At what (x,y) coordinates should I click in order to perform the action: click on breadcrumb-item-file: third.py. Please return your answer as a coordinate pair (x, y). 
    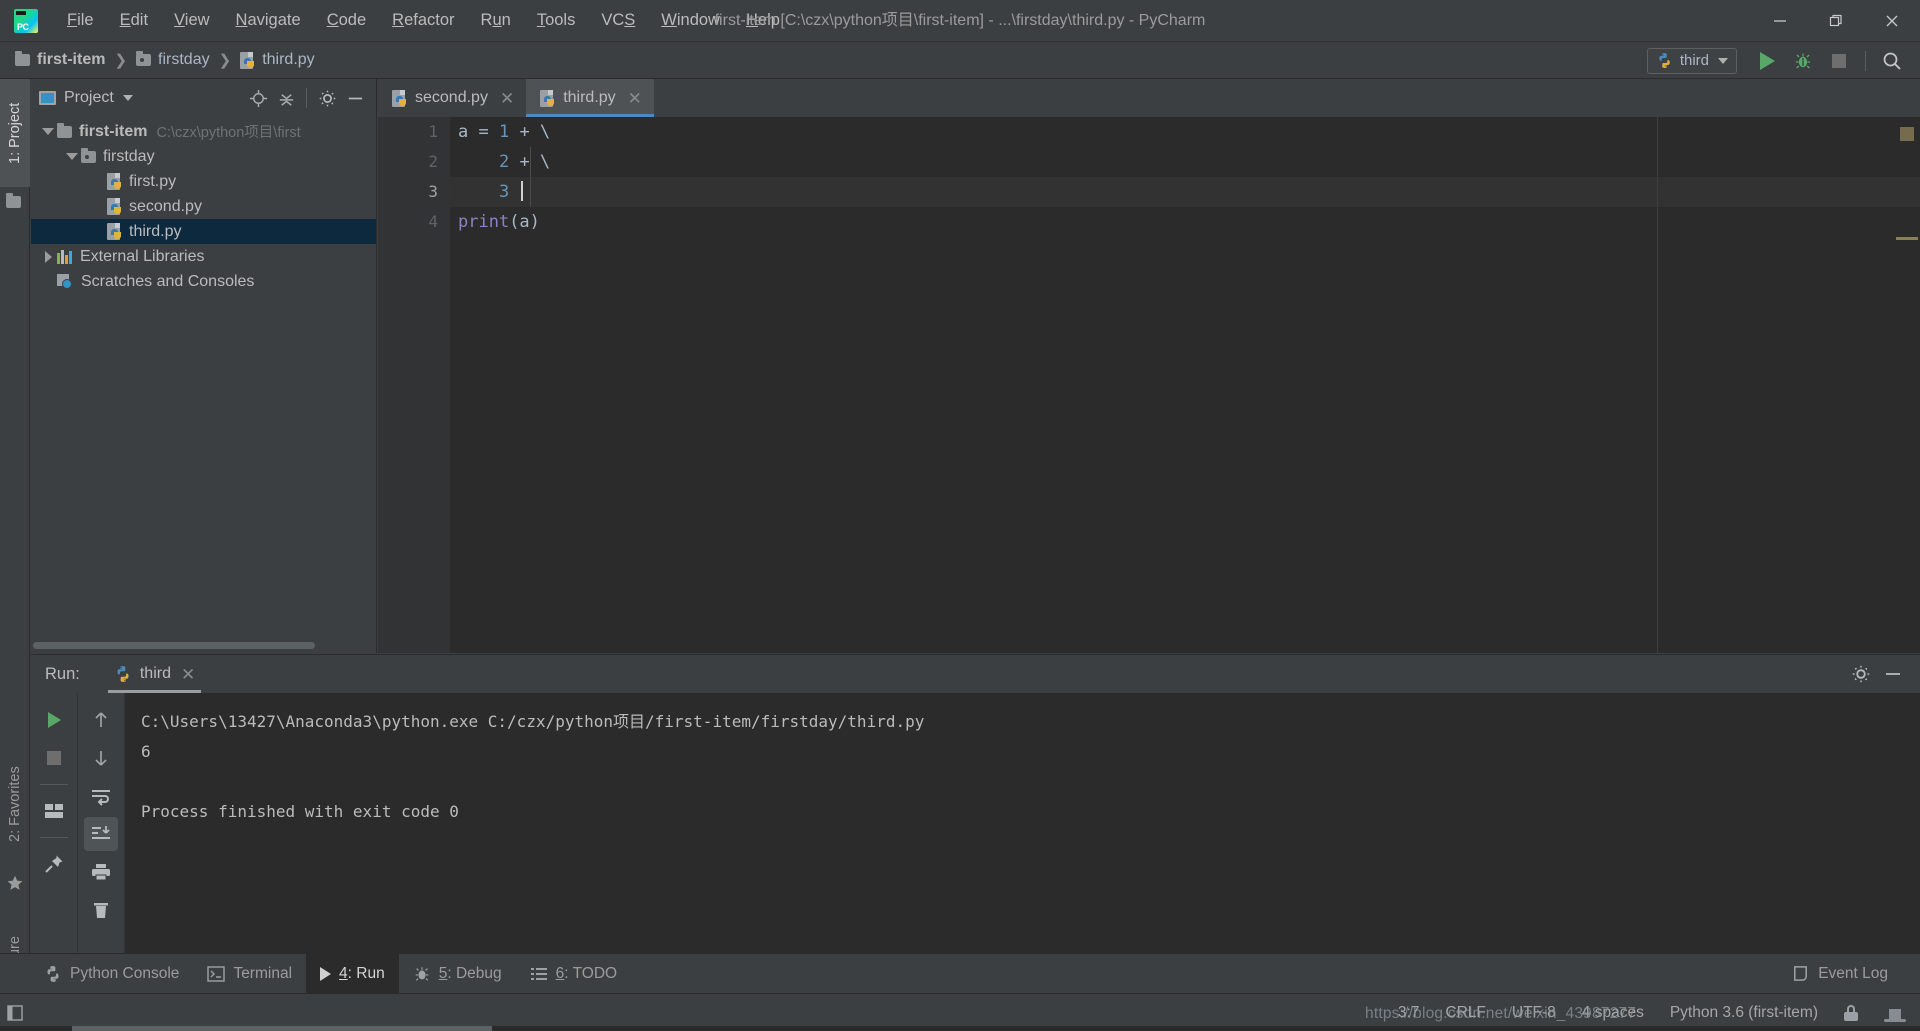
    Looking at the image, I should click on (277, 60).